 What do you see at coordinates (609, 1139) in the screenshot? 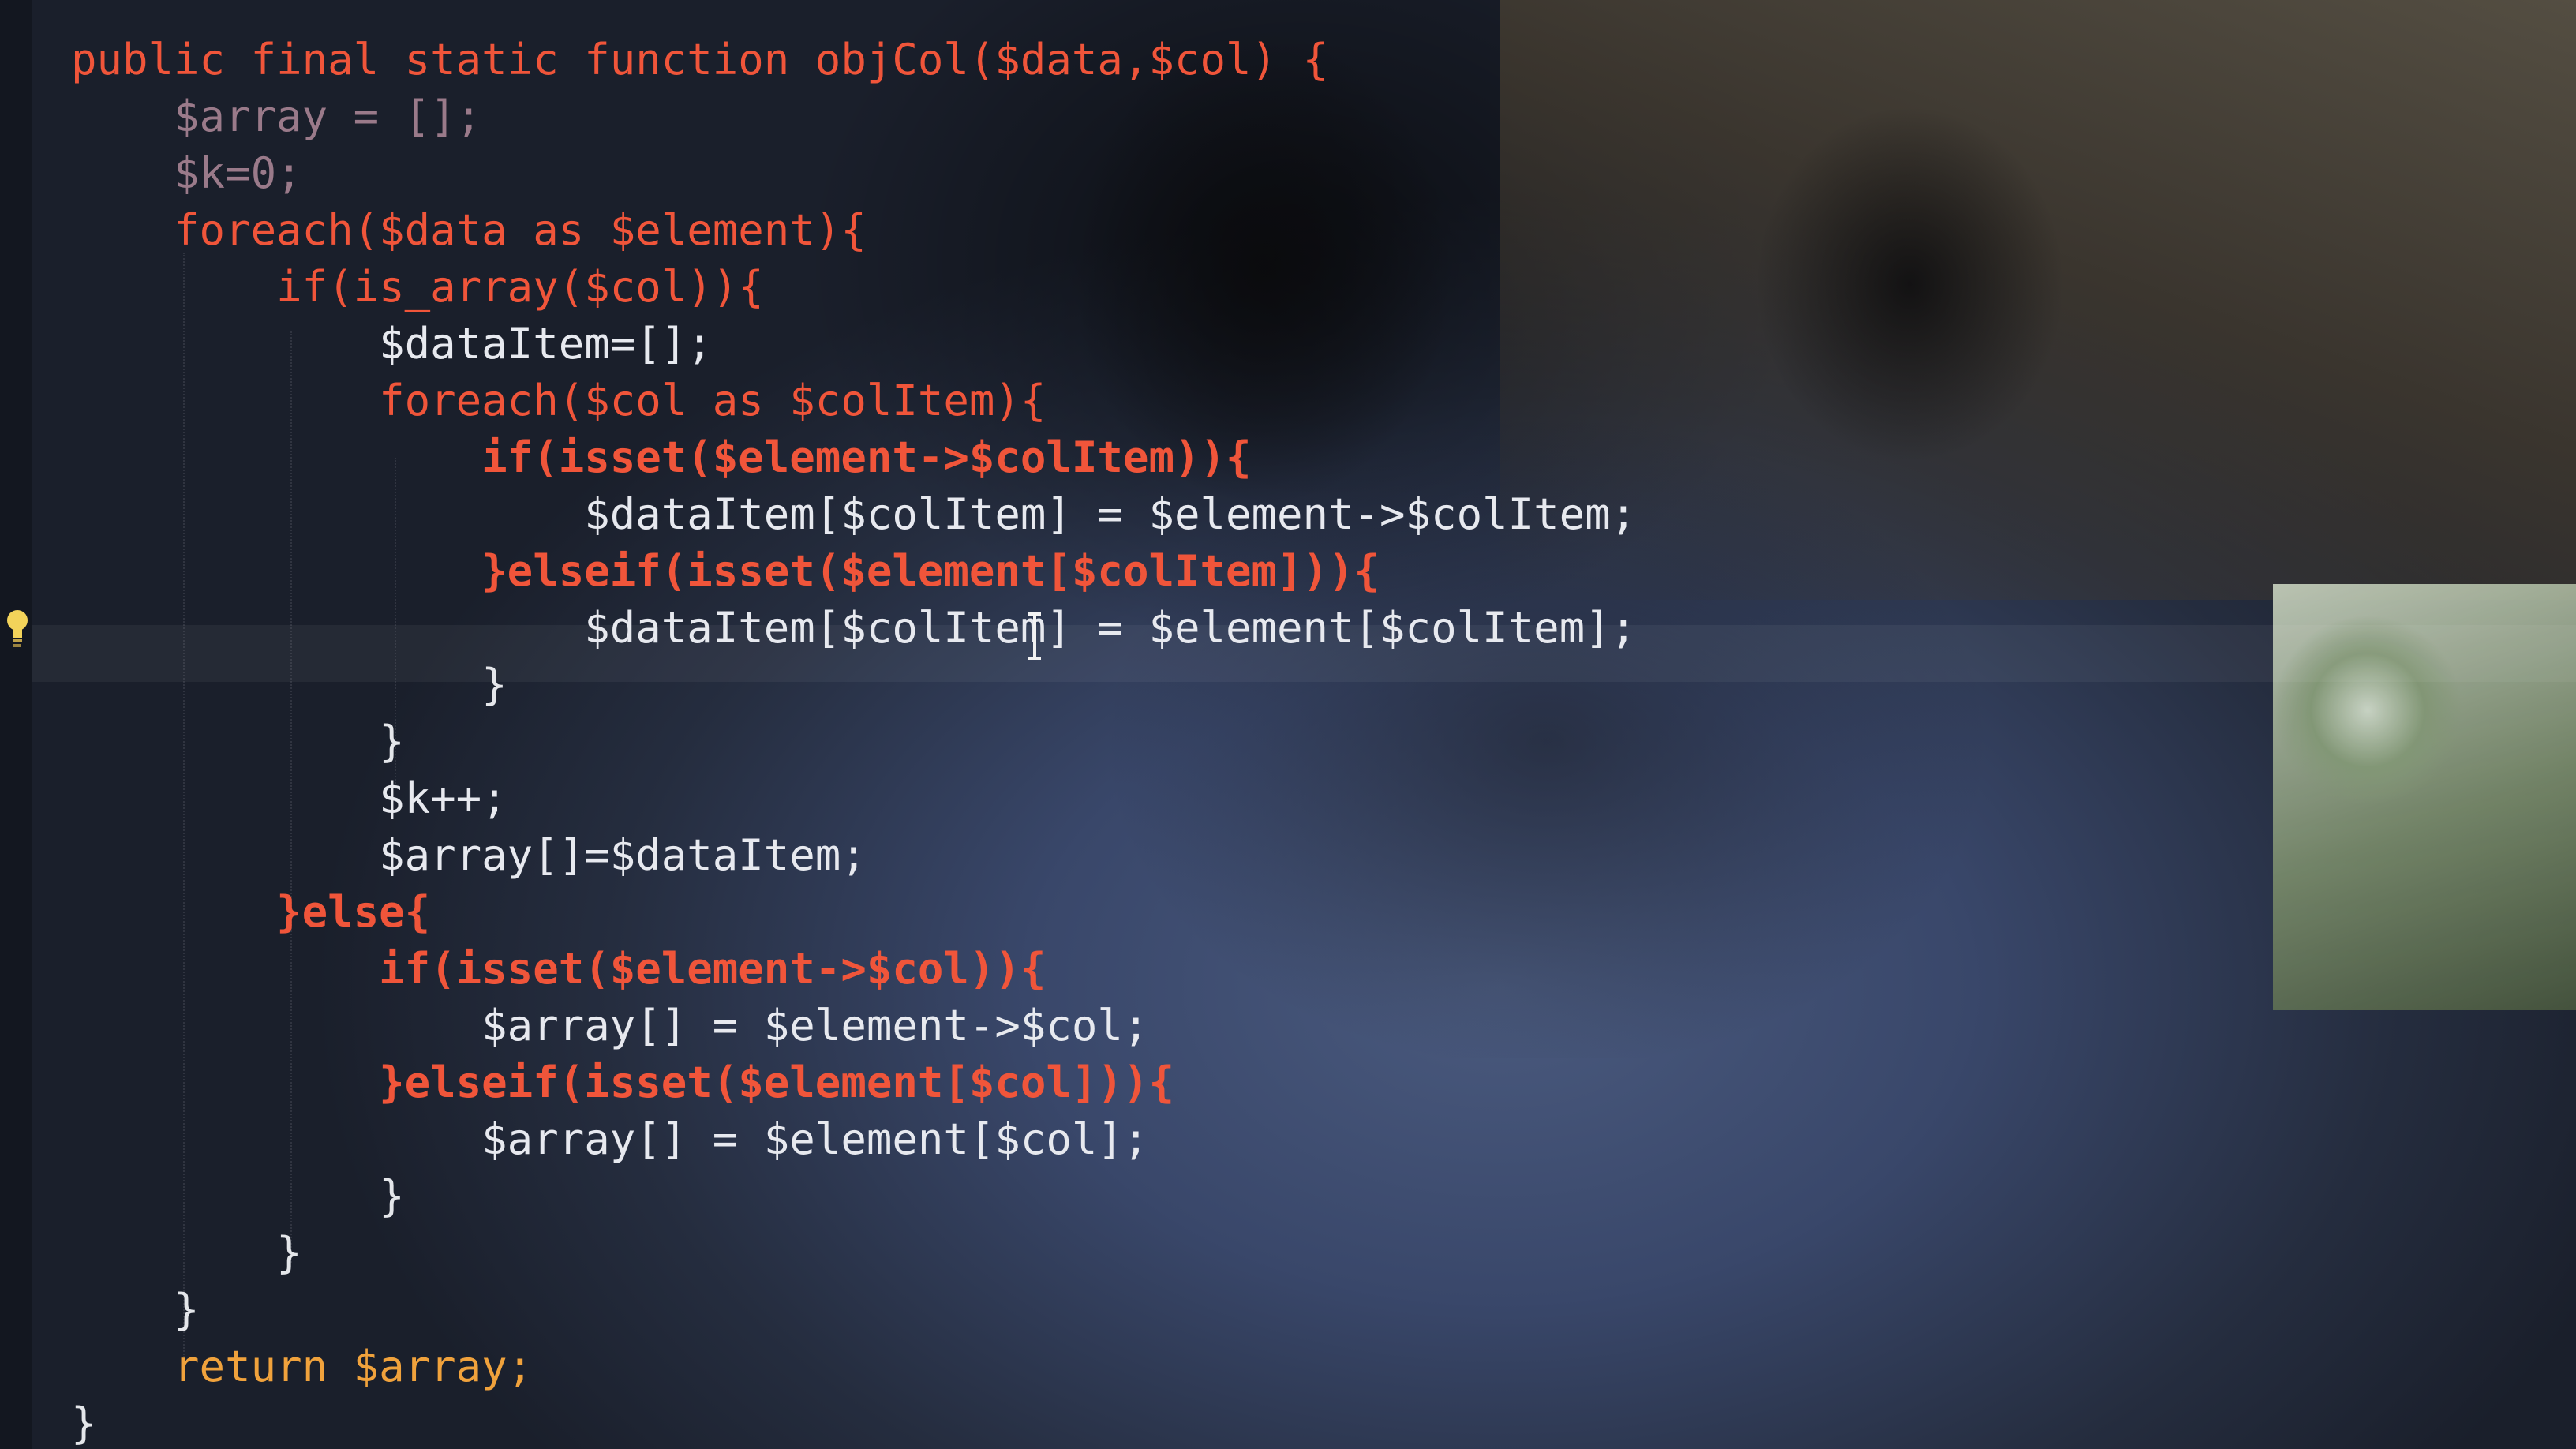
I see `code-line: $array[] = $element[$col];` at bounding box center [609, 1139].